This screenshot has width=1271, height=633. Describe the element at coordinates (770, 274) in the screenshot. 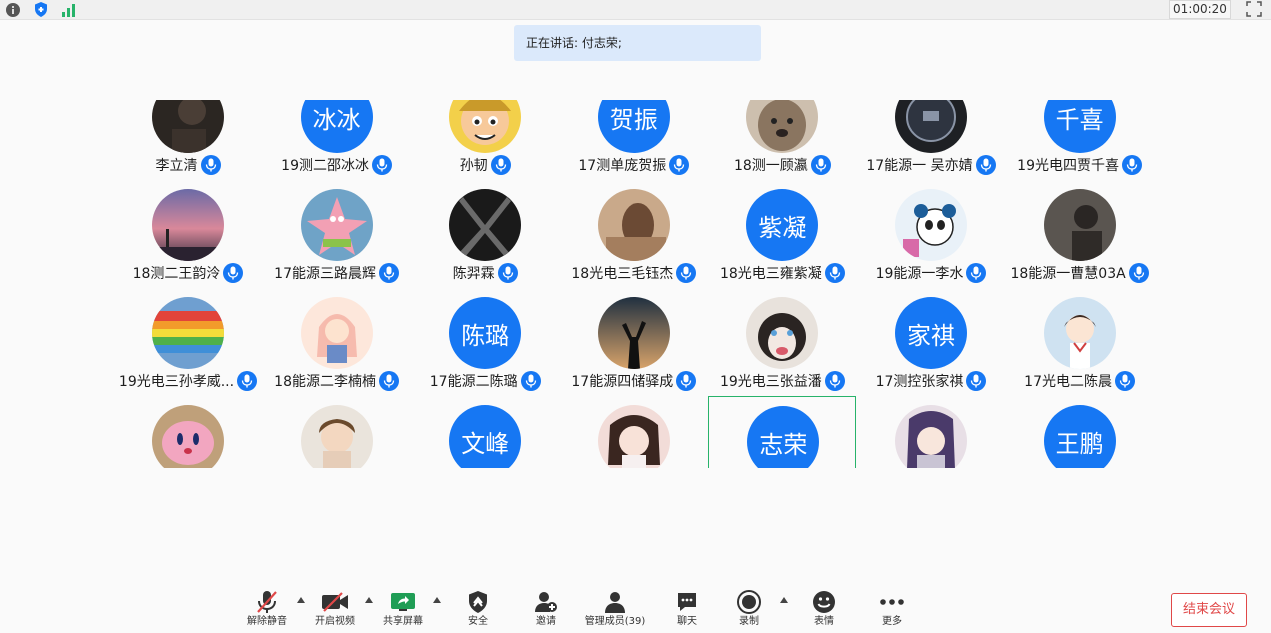

I see `participant-name: 18光电三雍紫凝` at that location.